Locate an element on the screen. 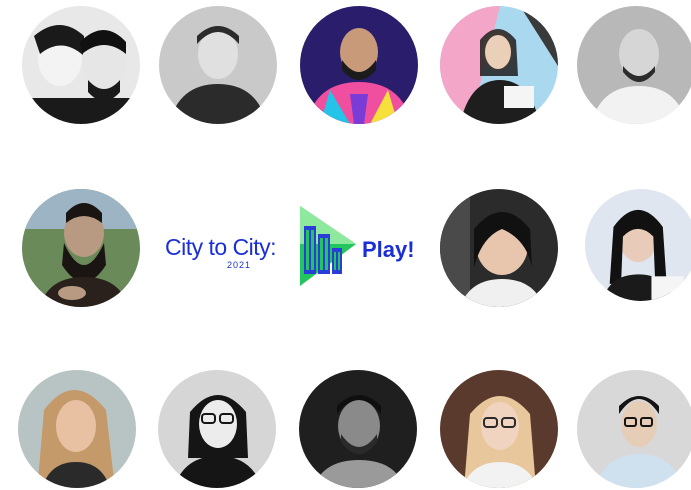 This screenshot has height=490, width=691. logo-year: 2021 is located at coordinates (239, 265).